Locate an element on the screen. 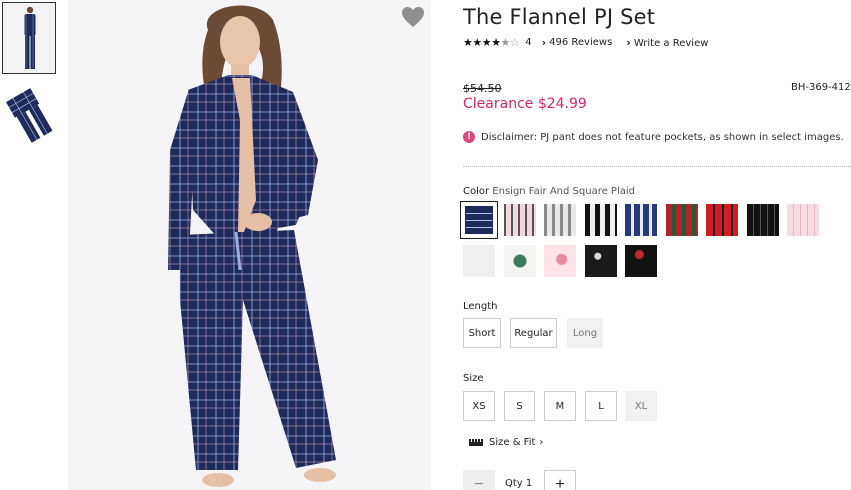  selected-color-name: Ensign Fair And Square Plaid is located at coordinates (563, 191).